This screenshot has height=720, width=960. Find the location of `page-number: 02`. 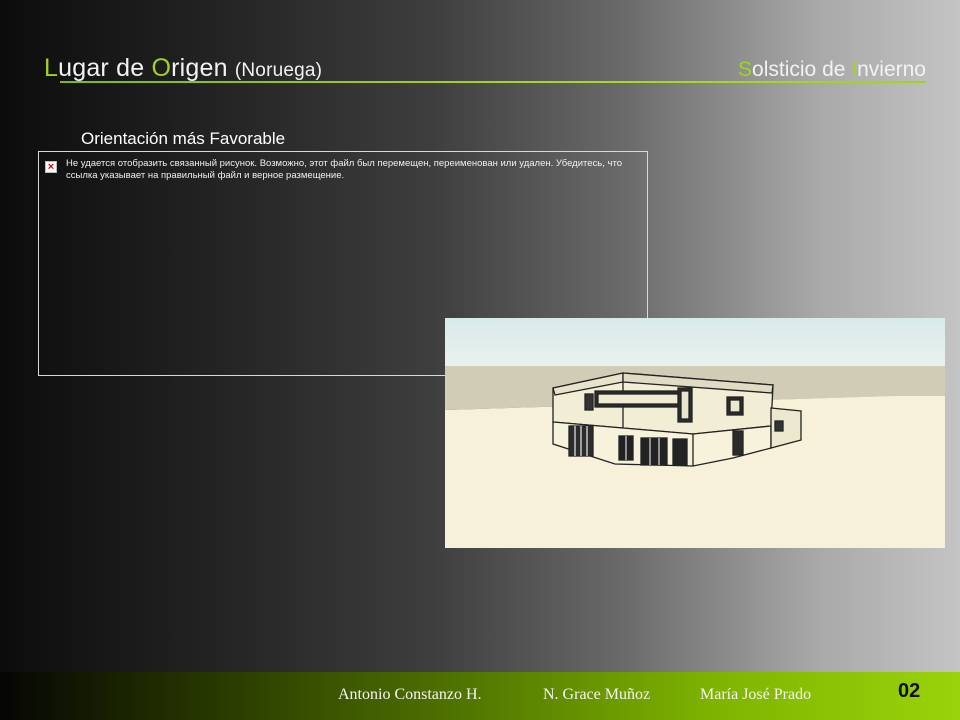

page-number: 02 is located at coordinates (909, 691).